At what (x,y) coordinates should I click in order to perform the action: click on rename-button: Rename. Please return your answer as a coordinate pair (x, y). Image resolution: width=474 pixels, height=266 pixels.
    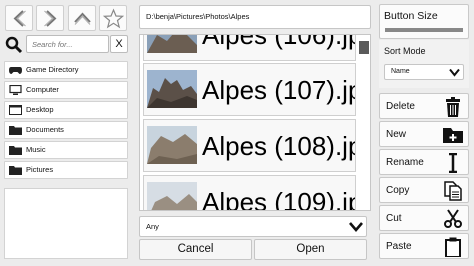
    Looking at the image, I should click on (424, 162).